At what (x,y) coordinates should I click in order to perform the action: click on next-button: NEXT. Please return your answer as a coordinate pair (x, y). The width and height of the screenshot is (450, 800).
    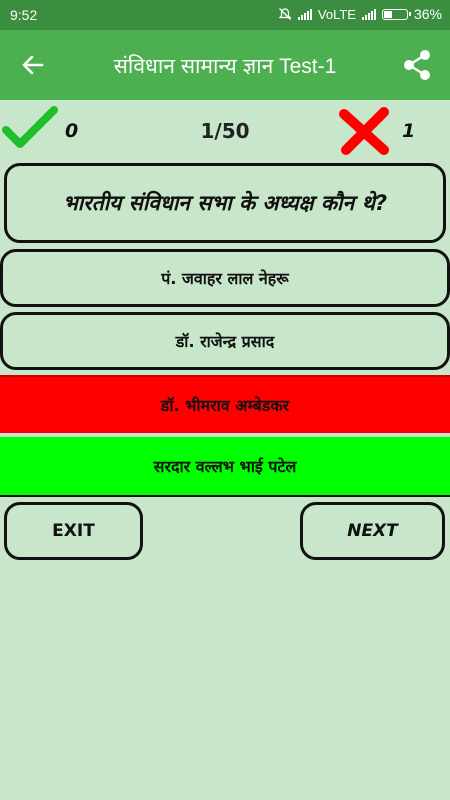
    Looking at the image, I should click on (372, 531).